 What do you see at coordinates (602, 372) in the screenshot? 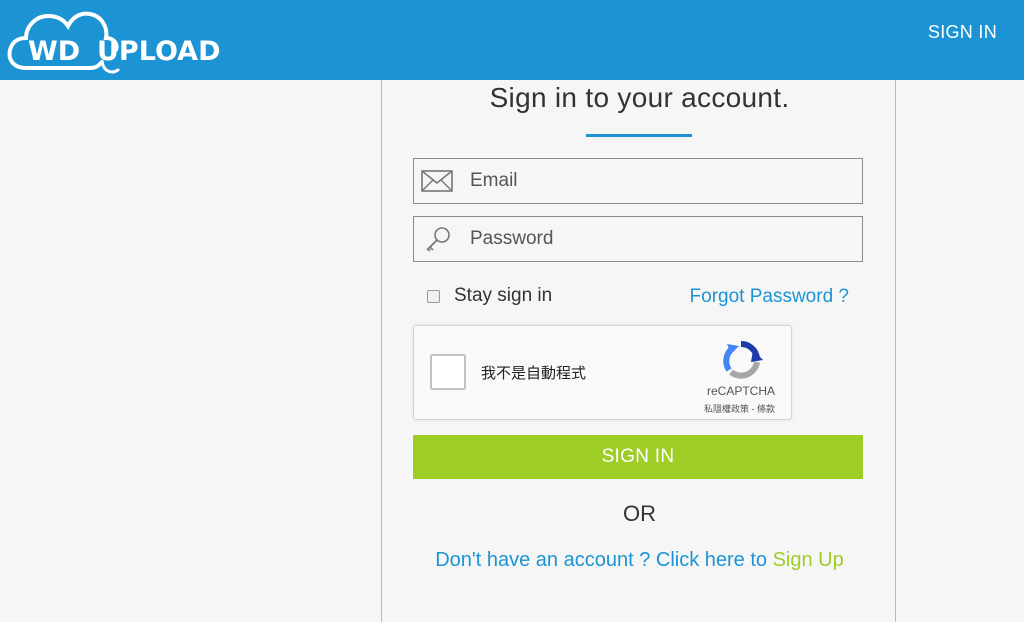
I see `recaptcha-widget: 我不是自動程式 reCAPTCHA 私隱權政策 - 條款` at bounding box center [602, 372].